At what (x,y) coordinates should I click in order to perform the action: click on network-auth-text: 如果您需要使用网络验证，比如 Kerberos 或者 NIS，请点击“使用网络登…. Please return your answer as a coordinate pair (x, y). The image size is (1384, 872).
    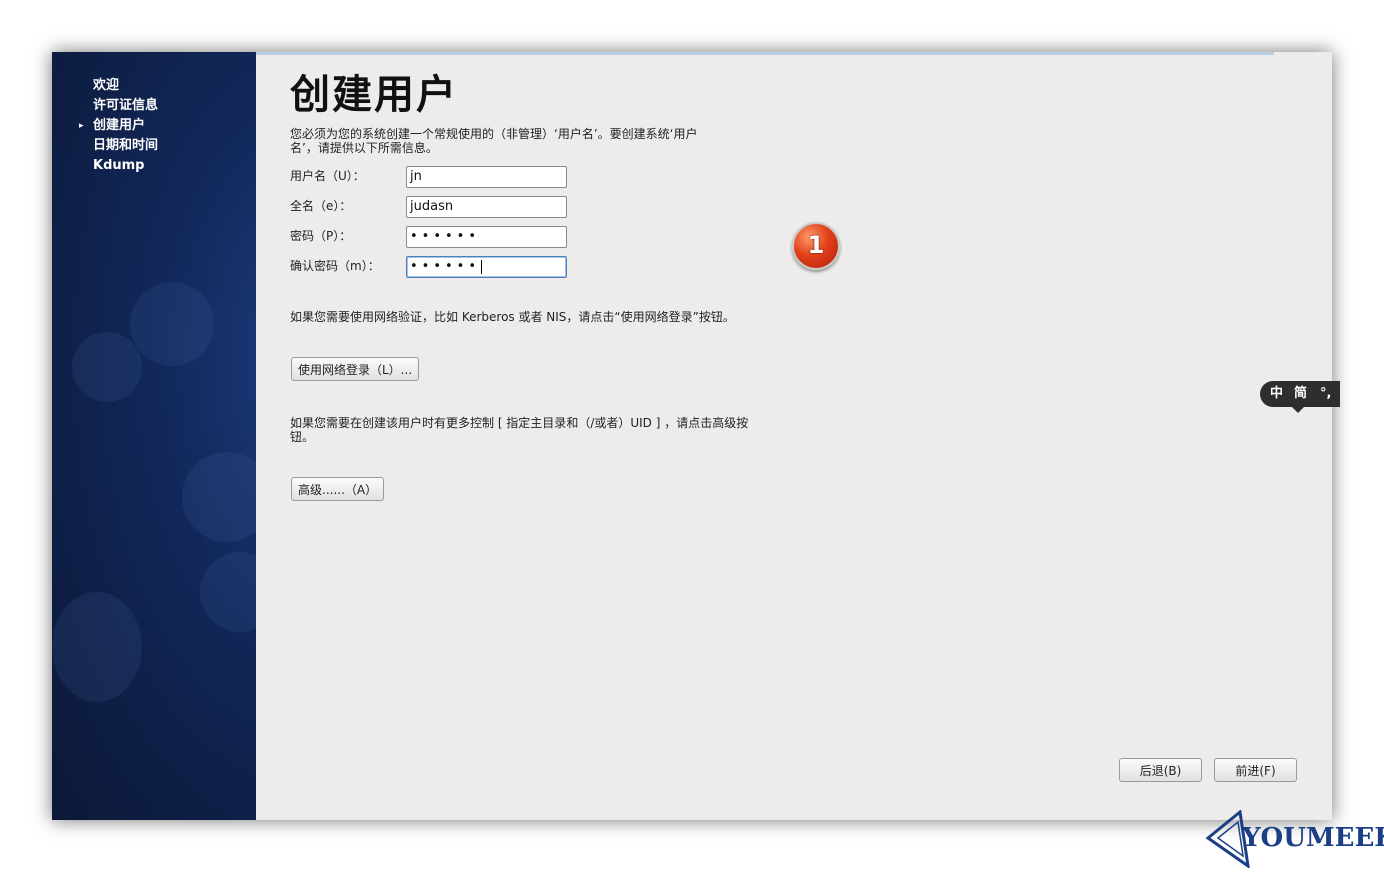
    Looking at the image, I should click on (512, 317).